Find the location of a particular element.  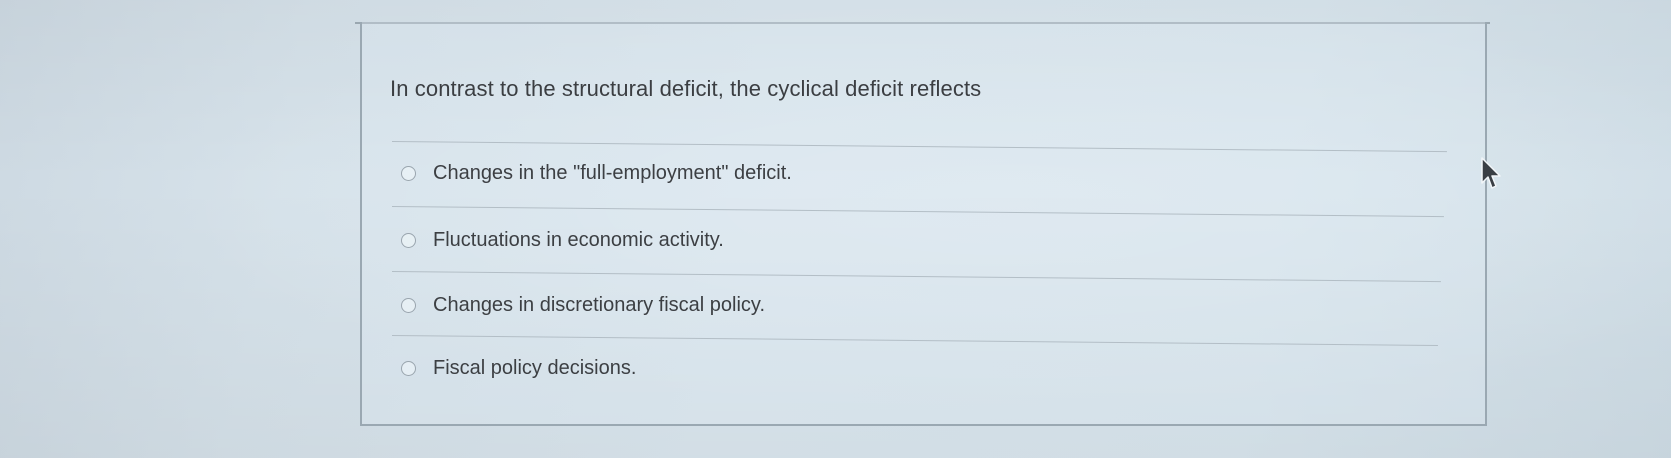

option-label: Fluctuations in economic activity. is located at coordinates (578, 240).